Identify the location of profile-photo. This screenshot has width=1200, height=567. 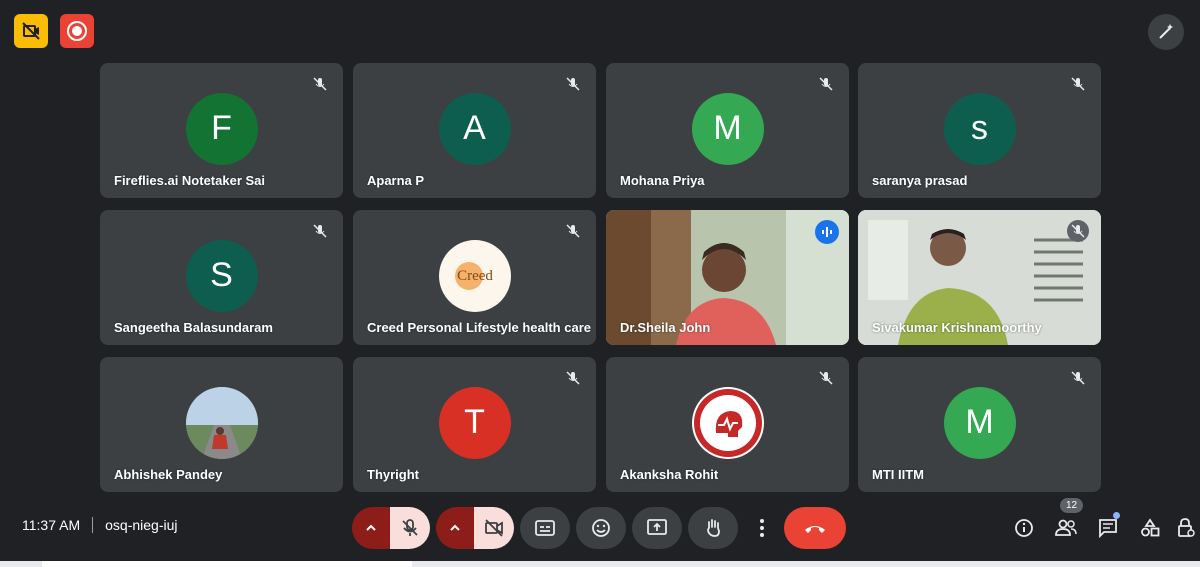
(221, 422).